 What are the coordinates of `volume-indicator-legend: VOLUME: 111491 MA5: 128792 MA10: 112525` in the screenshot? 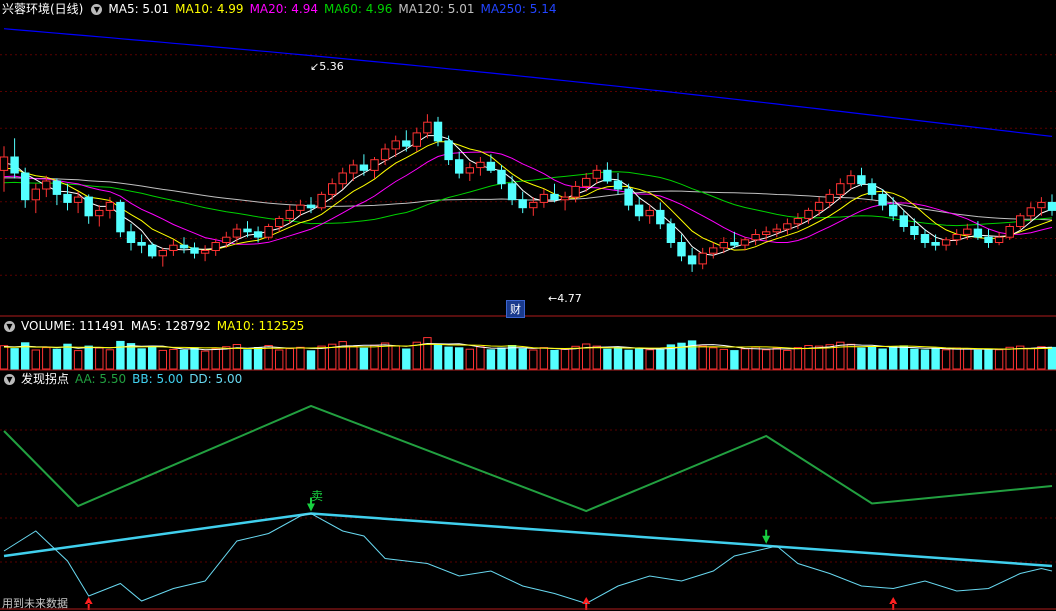 It's located at (165, 326).